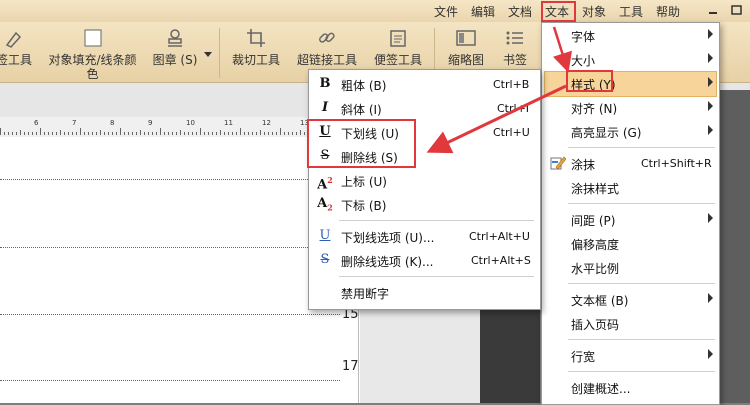 Image resolution: width=750 pixels, height=405 pixels. Describe the element at coordinates (499, 90) in the screenshot. I see `annotation-arrows` at that location.